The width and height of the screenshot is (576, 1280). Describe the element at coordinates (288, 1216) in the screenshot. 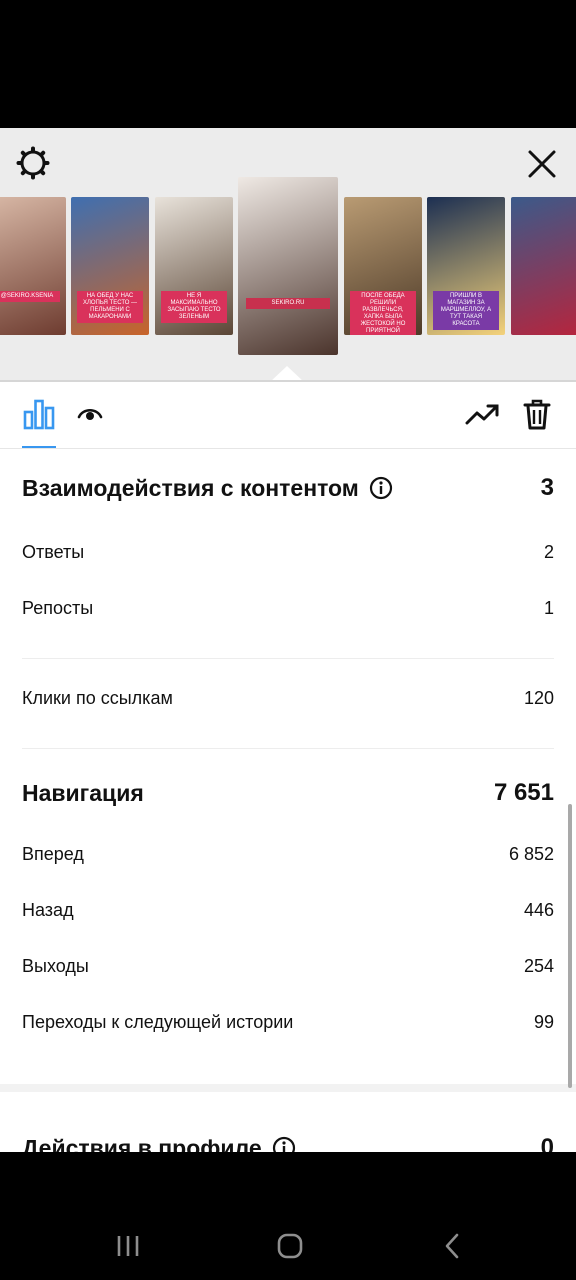

I see `system-navigation-bar` at that location.